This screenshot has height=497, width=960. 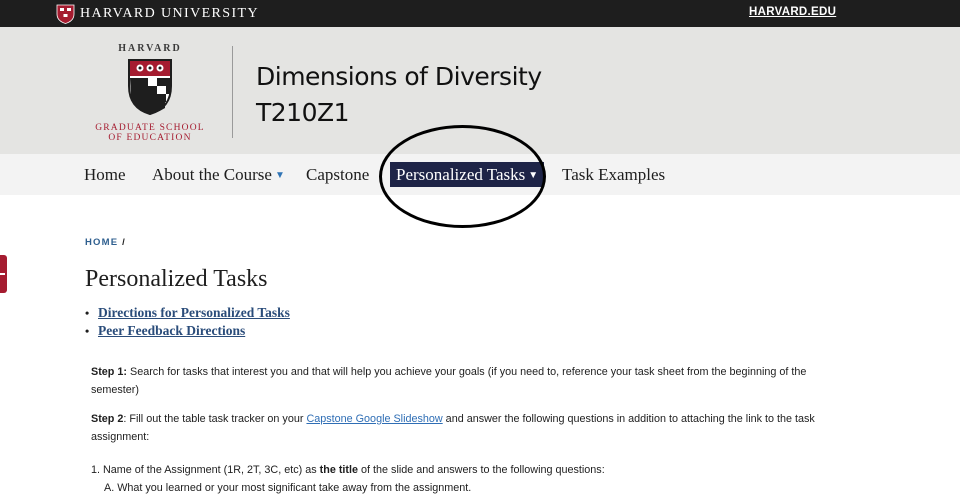 I want to click on nav-item-home: Home, so click(x=105, y=174).